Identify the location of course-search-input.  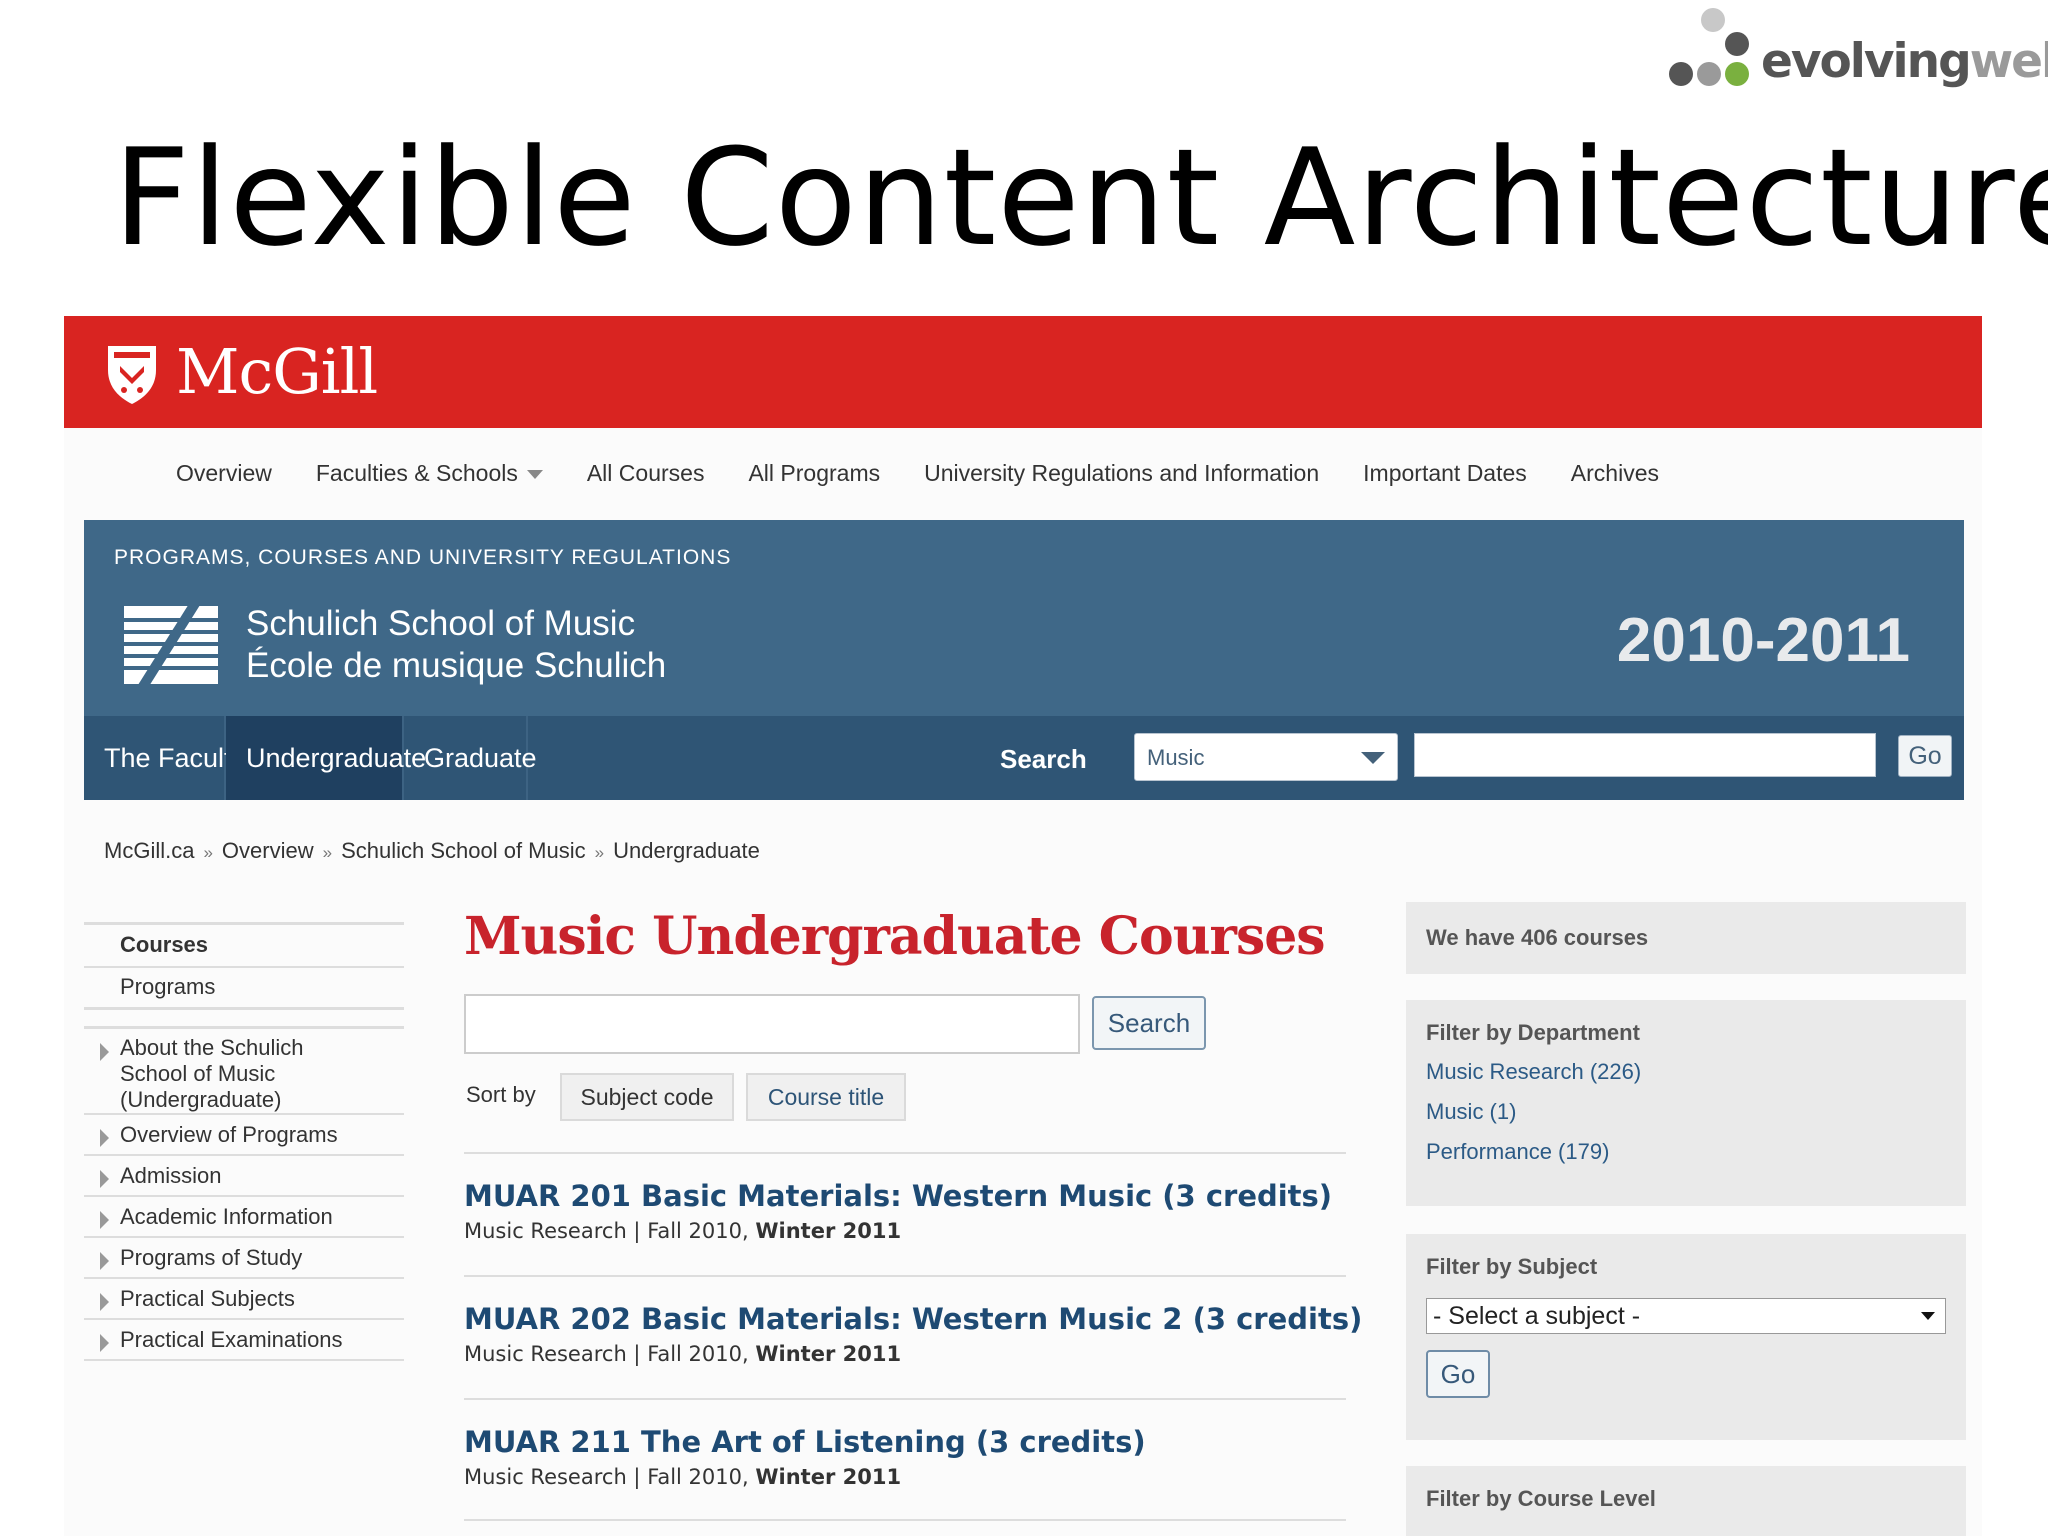
(772, 1024).